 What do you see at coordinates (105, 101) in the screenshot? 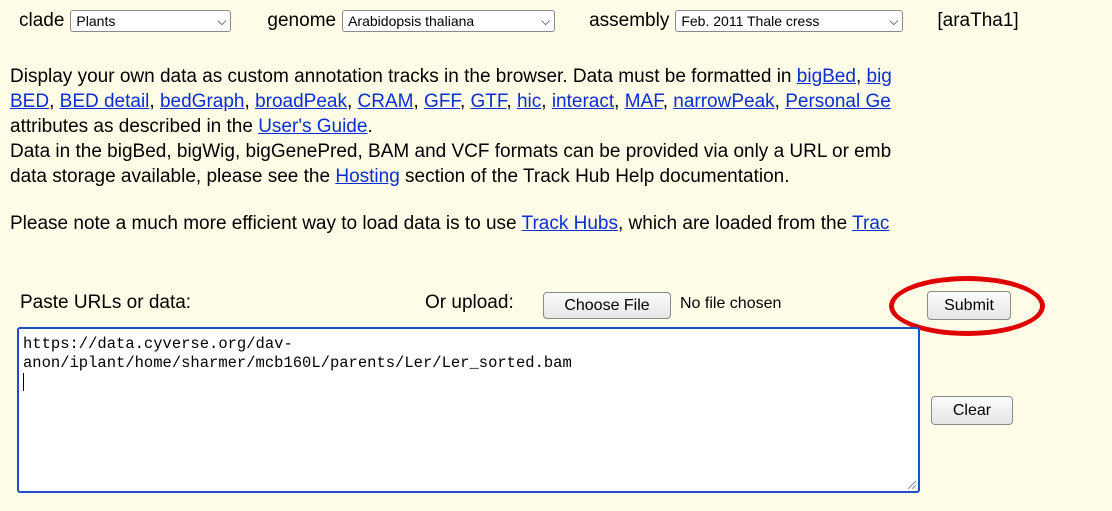
I see `format-link: BED detail` at bounding box center [105, 101].